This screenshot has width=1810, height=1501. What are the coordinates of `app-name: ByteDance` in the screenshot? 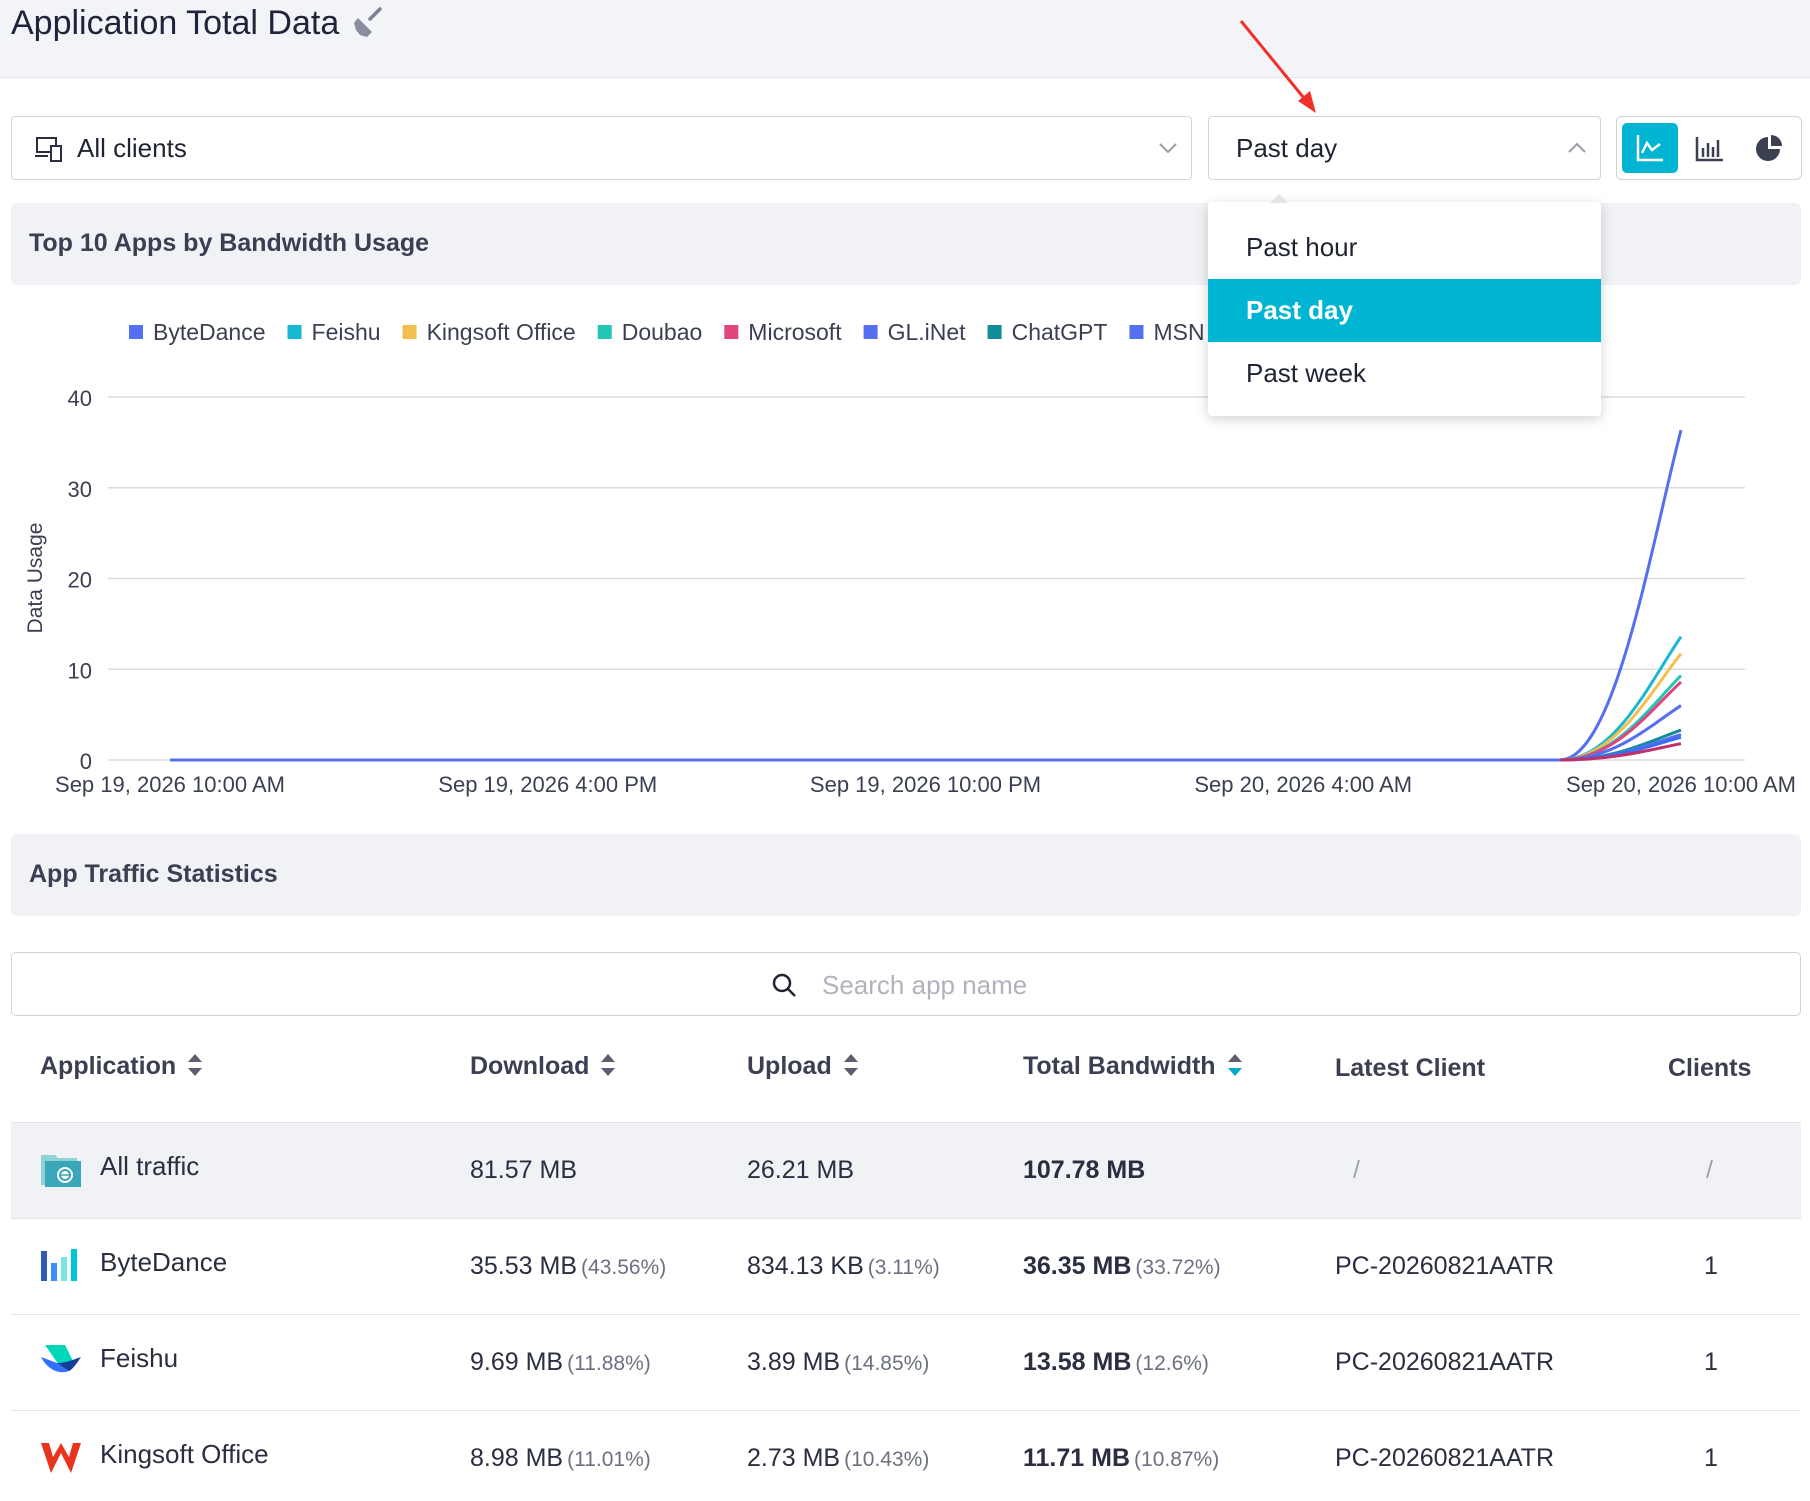 It's located at (164, 1262).